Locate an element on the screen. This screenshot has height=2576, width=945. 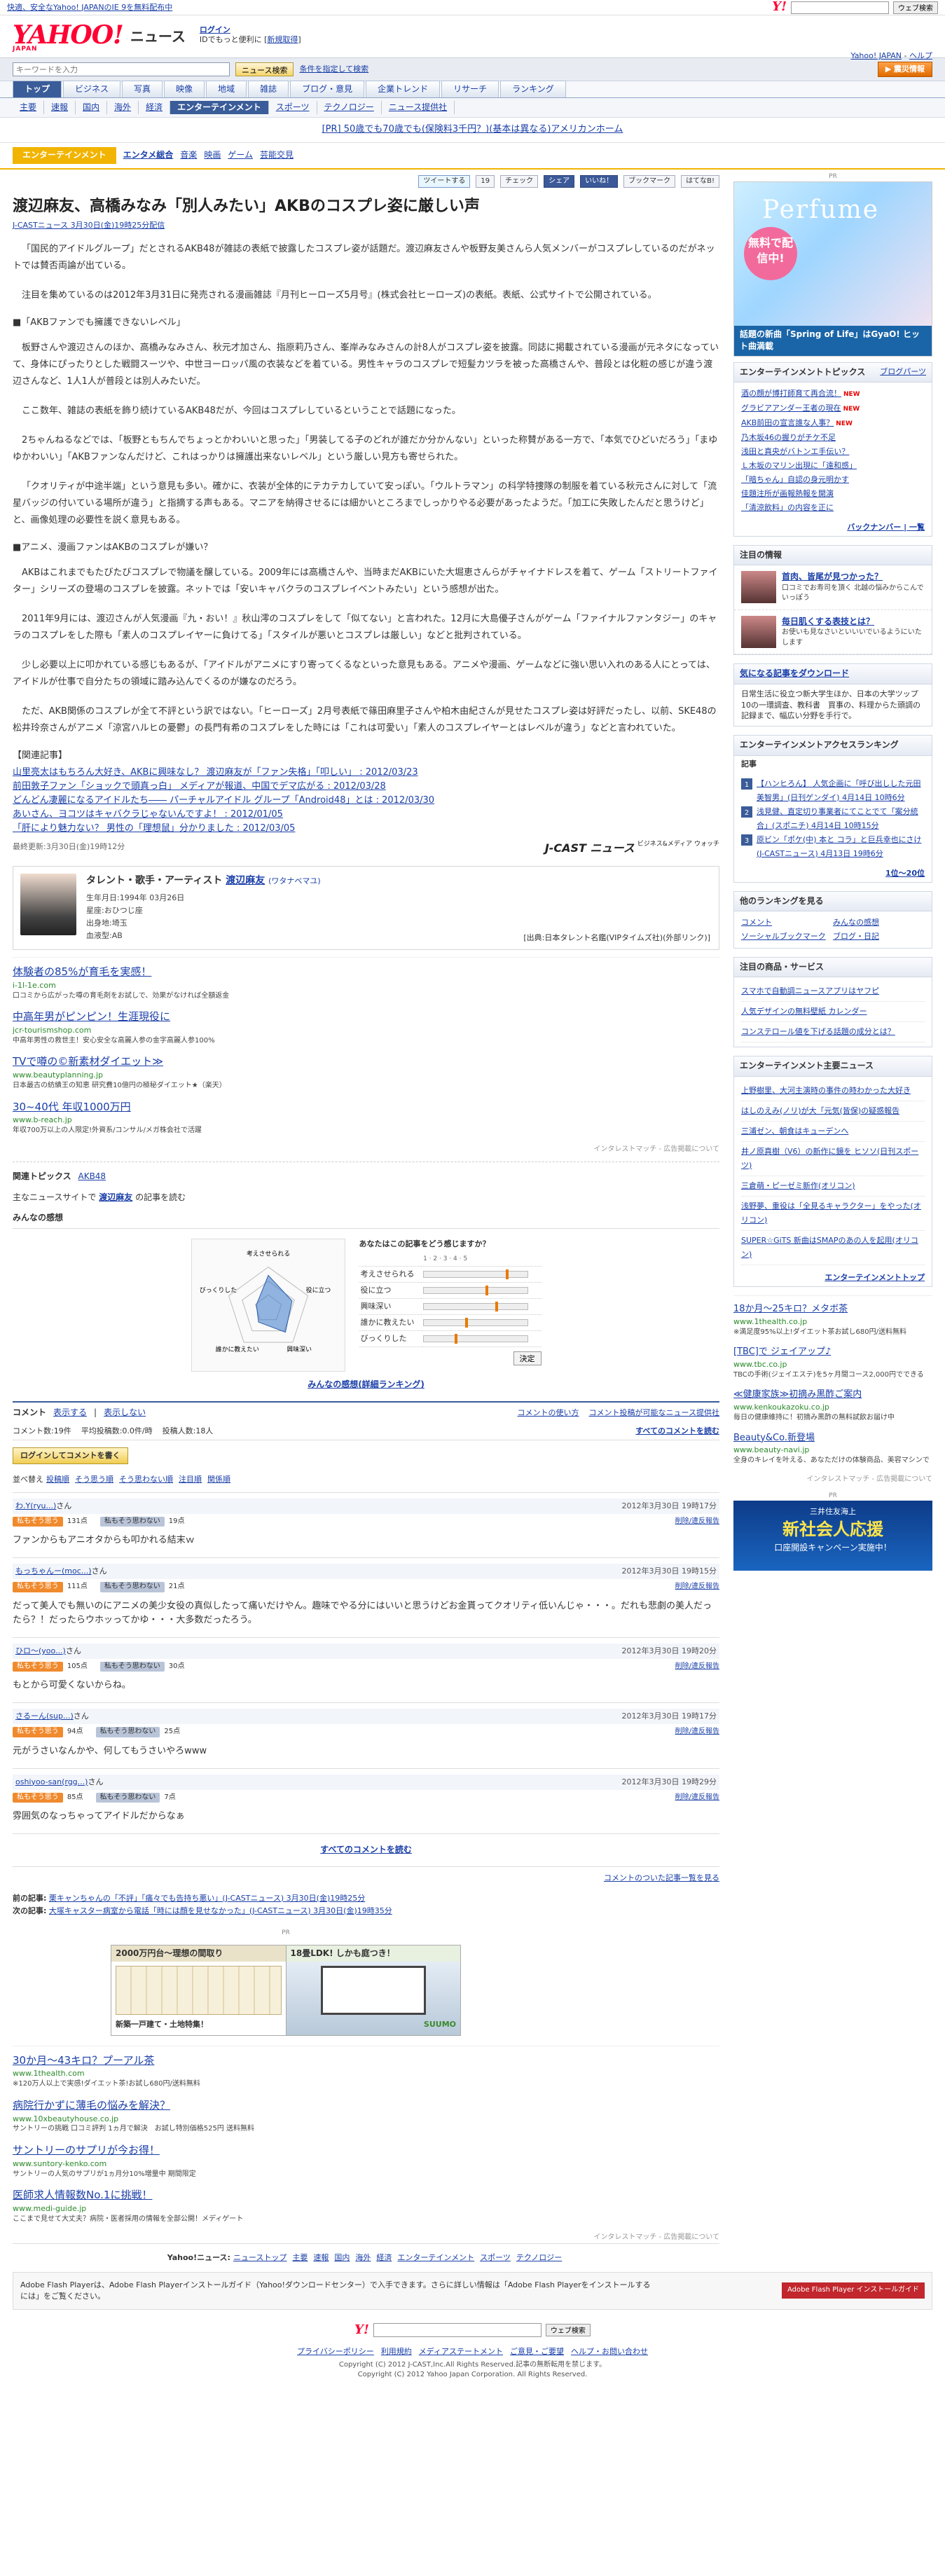
ad-title-link: 中高年男がピンピン！生涯現役に is located at coordinates (366, 1017).